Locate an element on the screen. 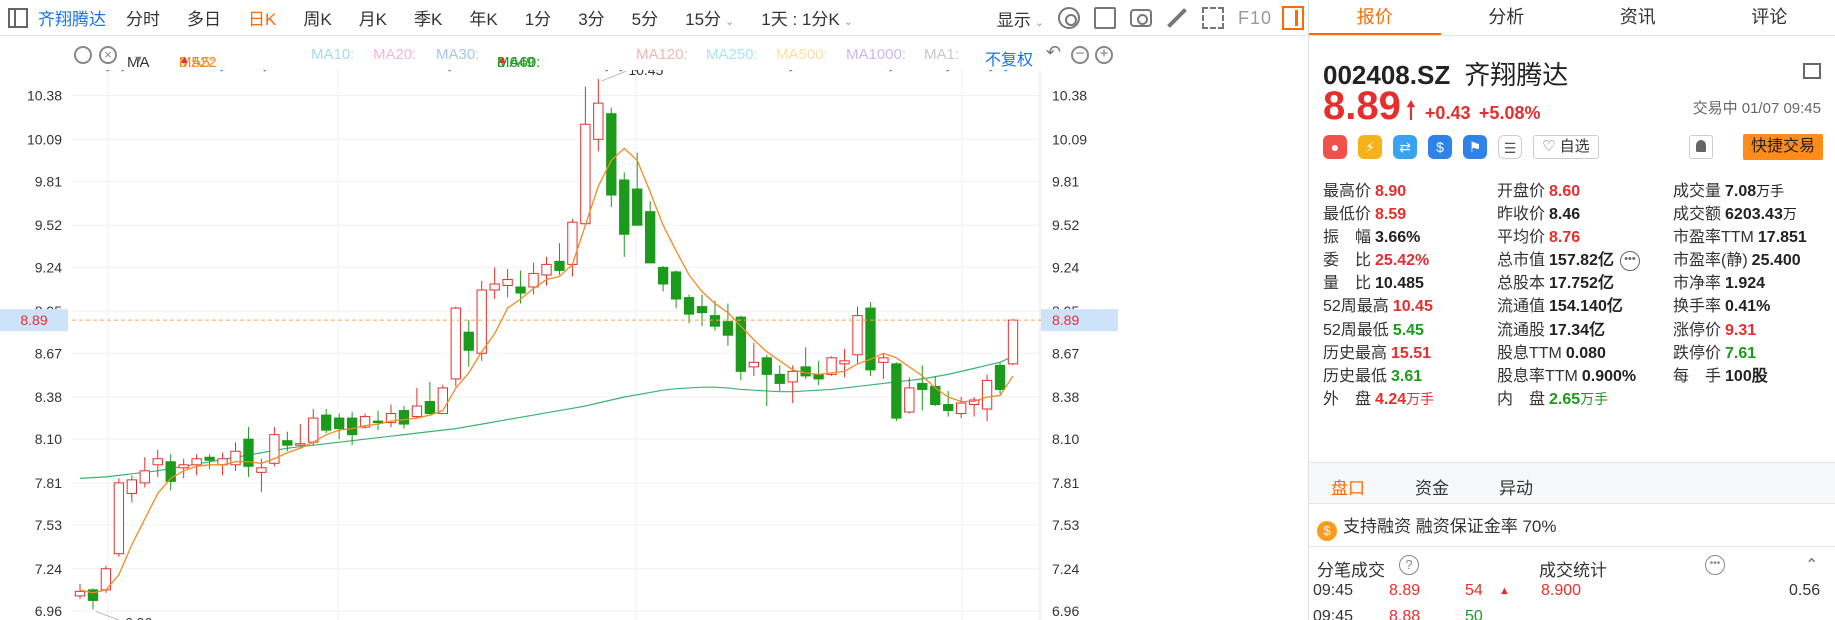 The width and height of the screenshot is (1835, 620). period-3min: 3分 is located at coordinates (591, 17).